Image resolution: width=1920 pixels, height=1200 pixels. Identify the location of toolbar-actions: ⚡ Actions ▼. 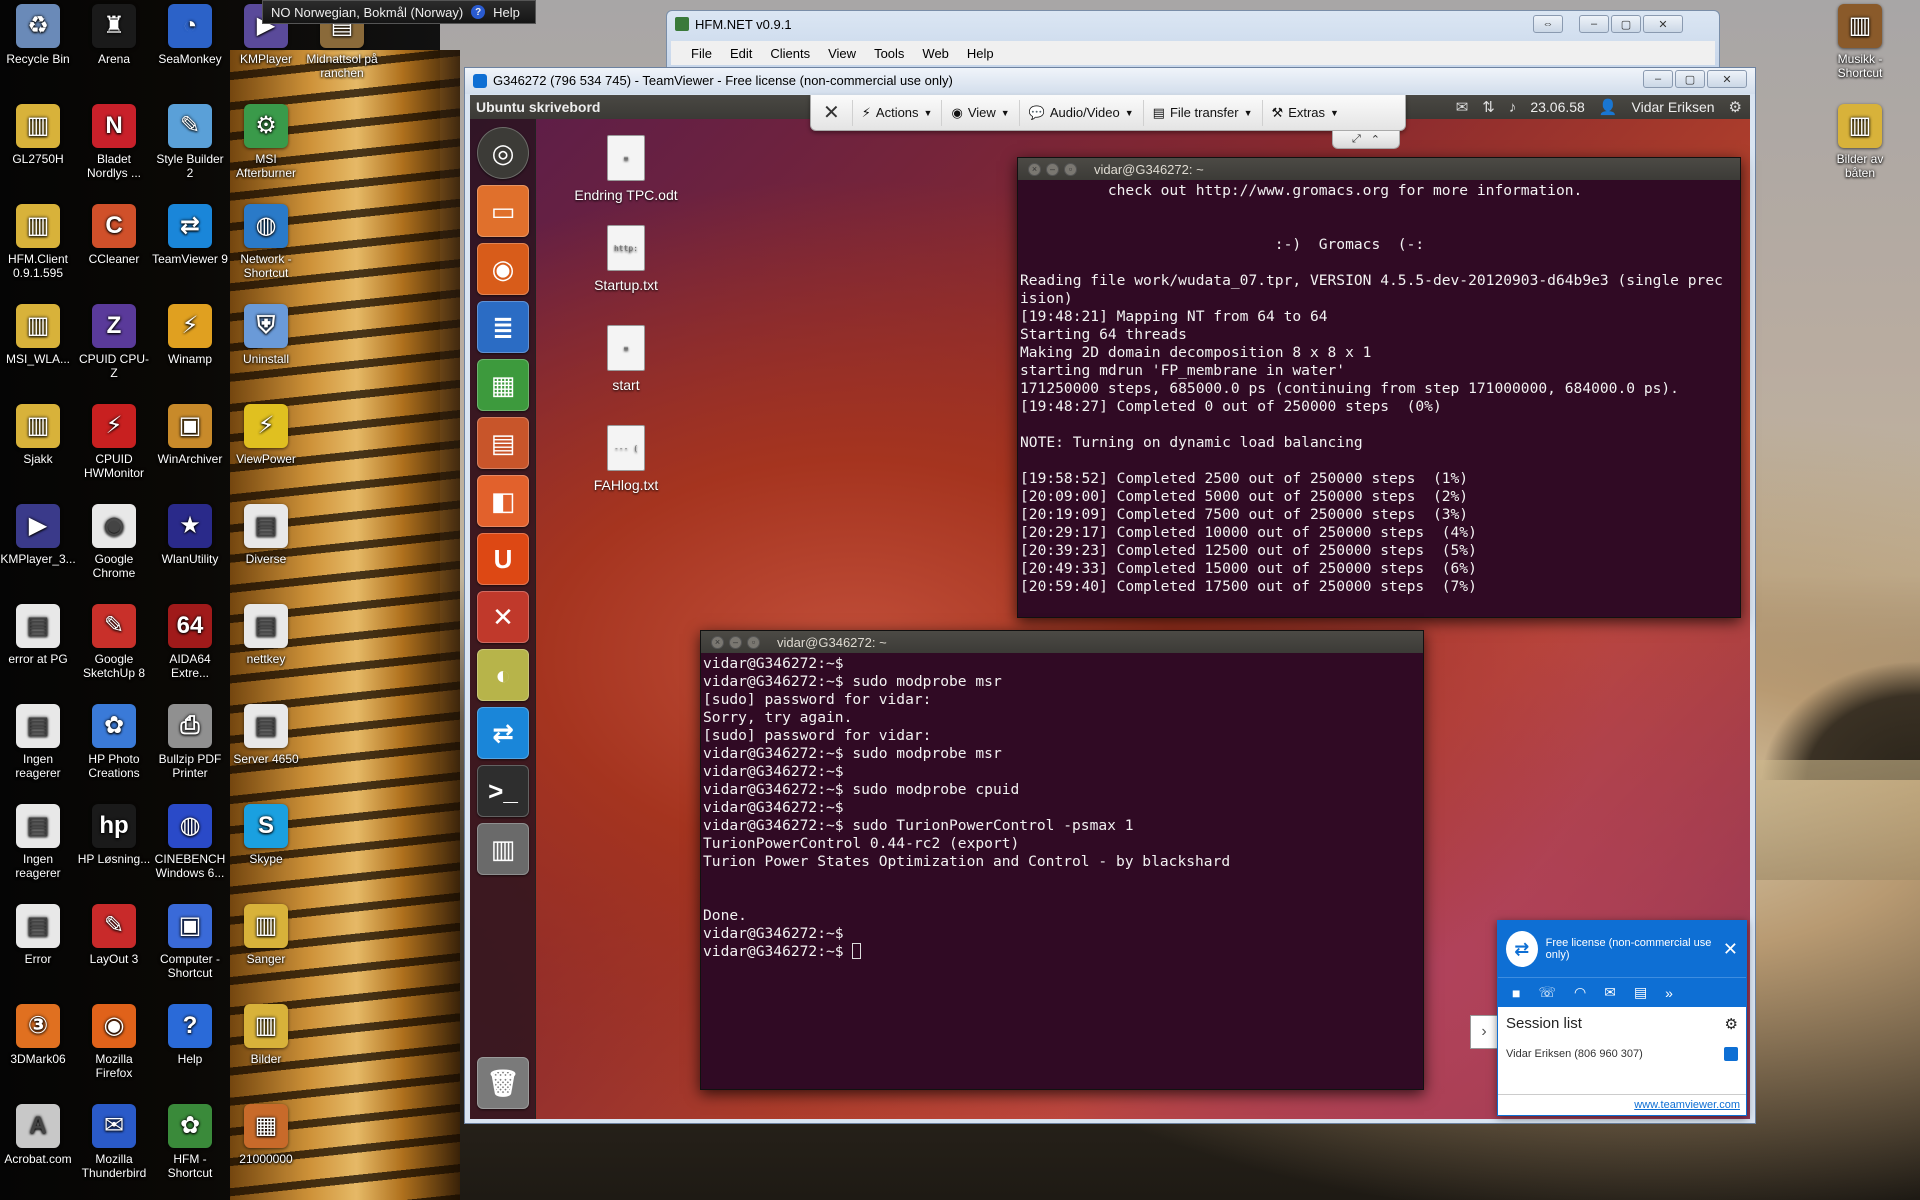
(896, 112).